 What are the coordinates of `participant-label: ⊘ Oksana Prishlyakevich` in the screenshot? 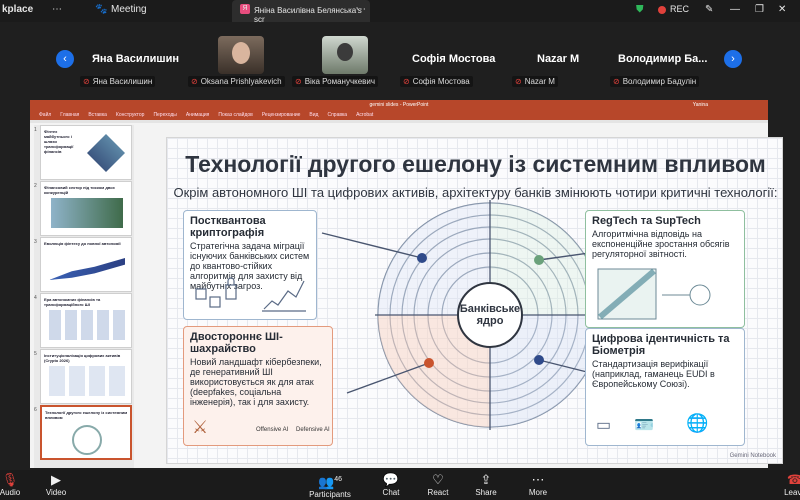 It's located at (236, 81).